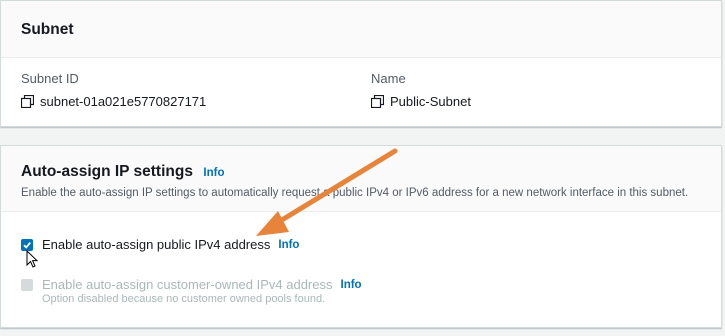 The height and width of the screenshot is (336, 725). Describe the element at coordinates (213, 173) in the screenshot. I see `auto-assign-info-link: Info` at that location.